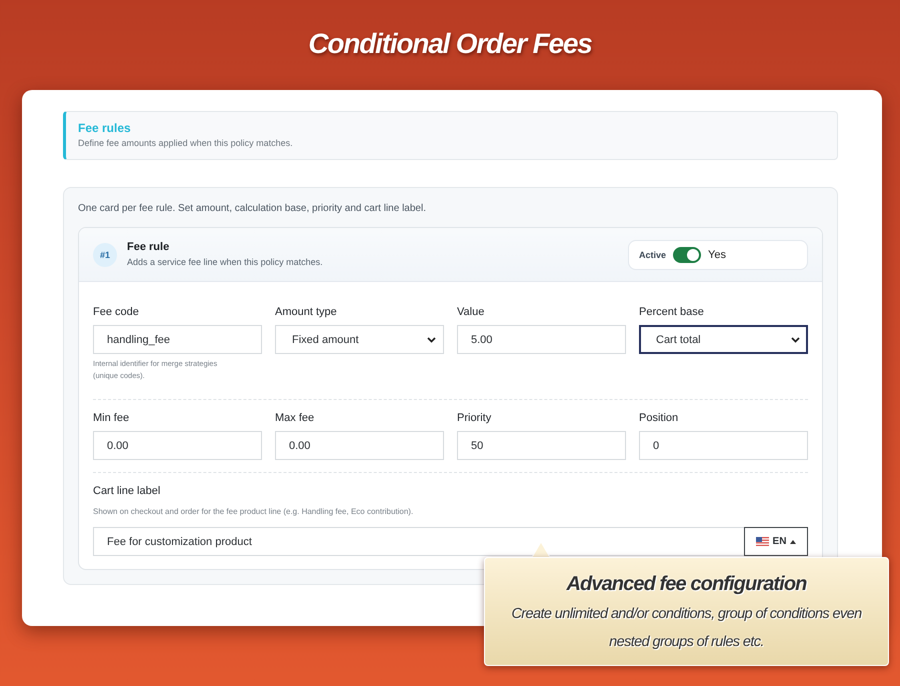  What do you see at coordinates (474, 418) in the screenshot?
I see `field-label: Priority` at bounding box center [474, 418].